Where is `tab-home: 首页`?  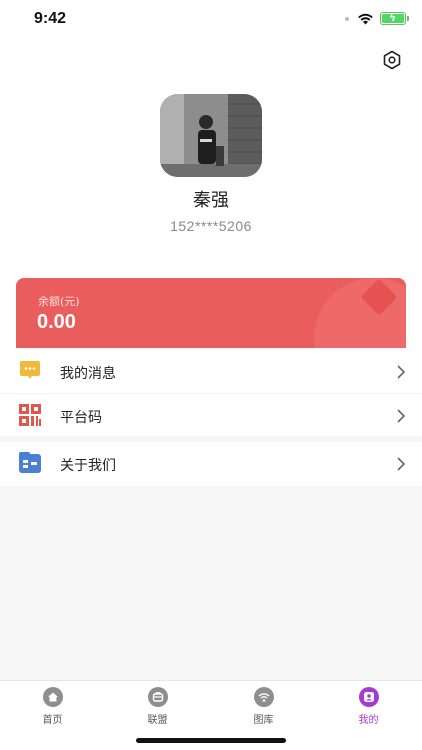
tab-home: 首页 is located at coordinates (52, 707).